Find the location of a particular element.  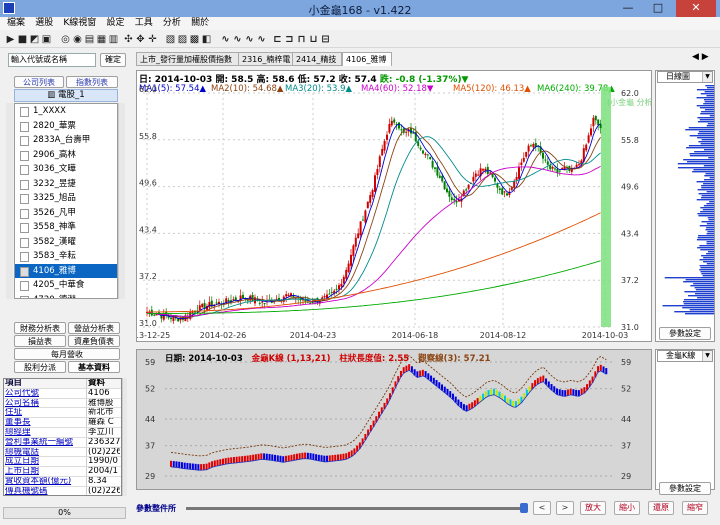

indicator-select: 金龜K線 ▼ is located at coordinates (685, 356).